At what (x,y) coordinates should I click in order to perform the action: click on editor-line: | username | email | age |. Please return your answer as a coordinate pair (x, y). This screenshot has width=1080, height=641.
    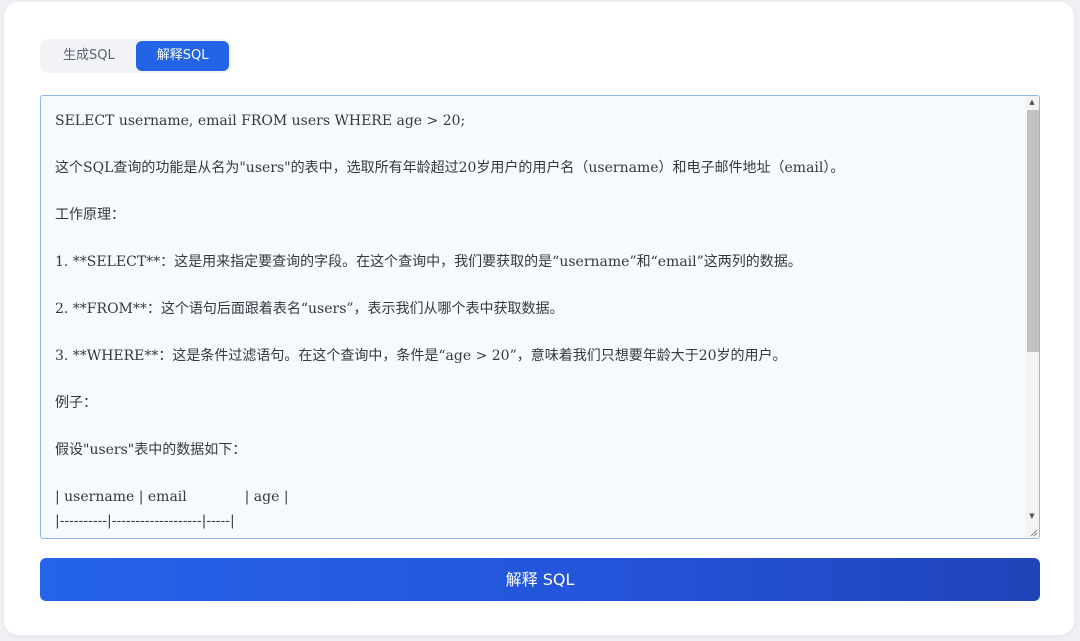
    Looking at the image, I should click on (172, 497).